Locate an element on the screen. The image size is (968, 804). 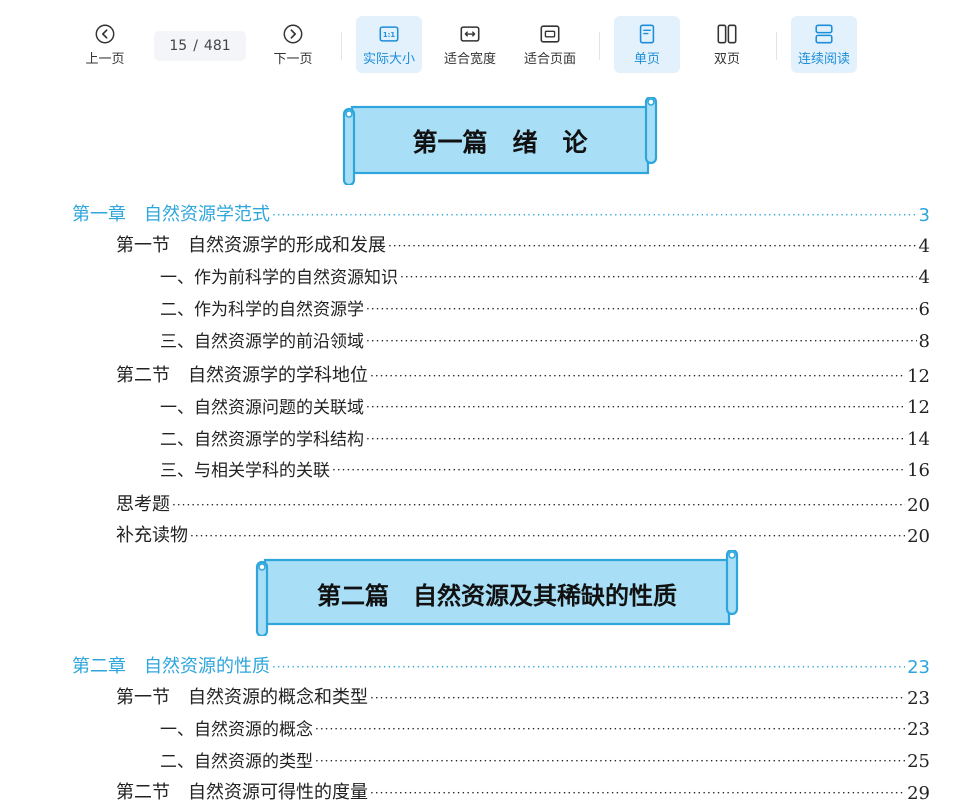
next-page-label: 下一页 is located at coordinates (293, 59).